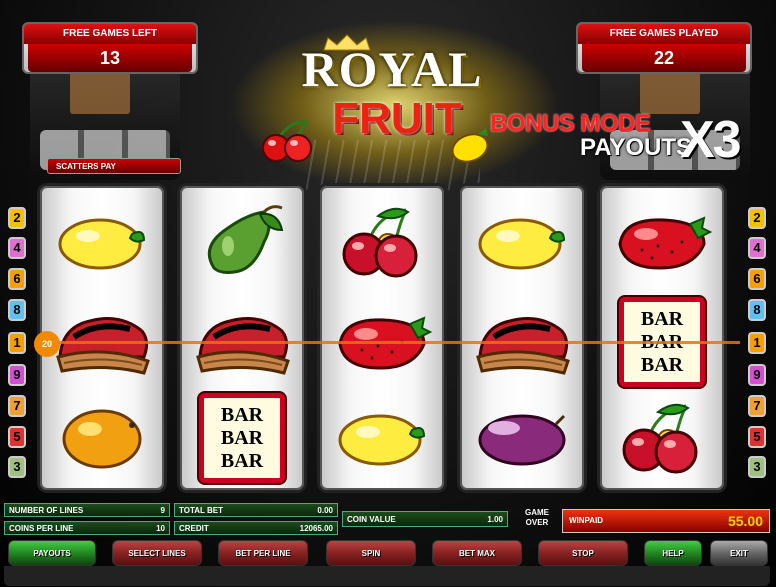  What do you see at coordinates (470, 145) in the screenshot?
I see `lemon-logo-icon` at bounding box center [470, 145].